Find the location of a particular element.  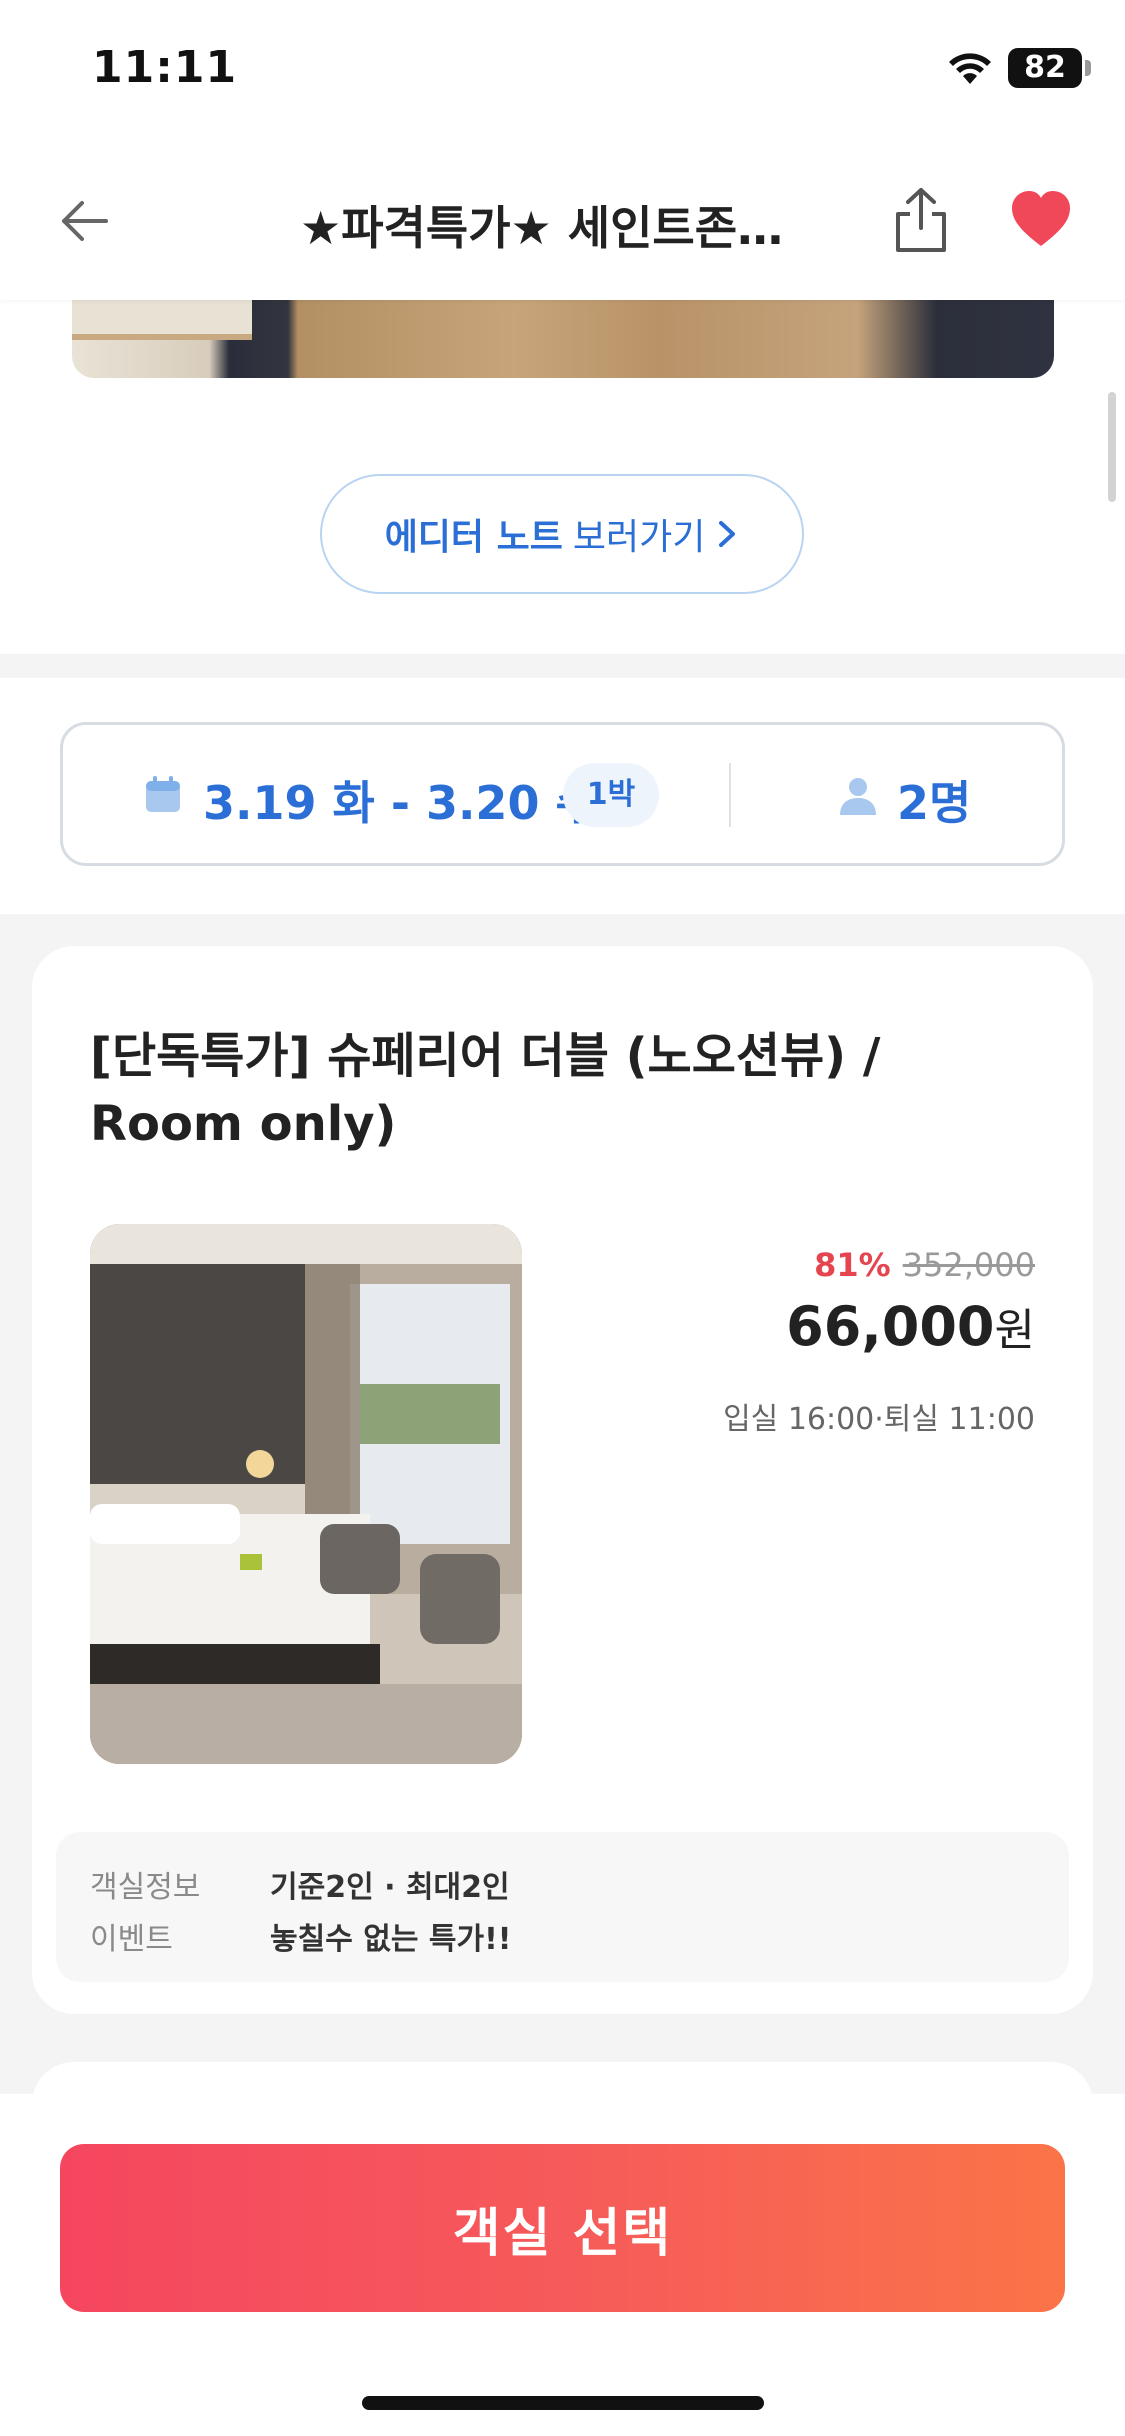

home-indicator is located at coordinates (563, 2403).